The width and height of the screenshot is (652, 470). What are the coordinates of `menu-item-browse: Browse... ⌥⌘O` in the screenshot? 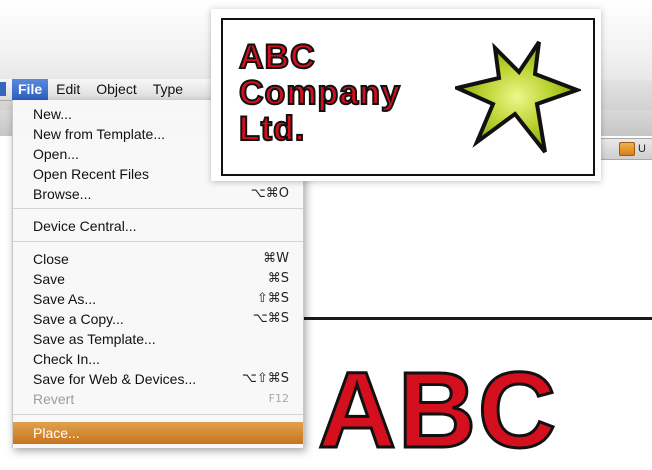 It's located at (158, 194).